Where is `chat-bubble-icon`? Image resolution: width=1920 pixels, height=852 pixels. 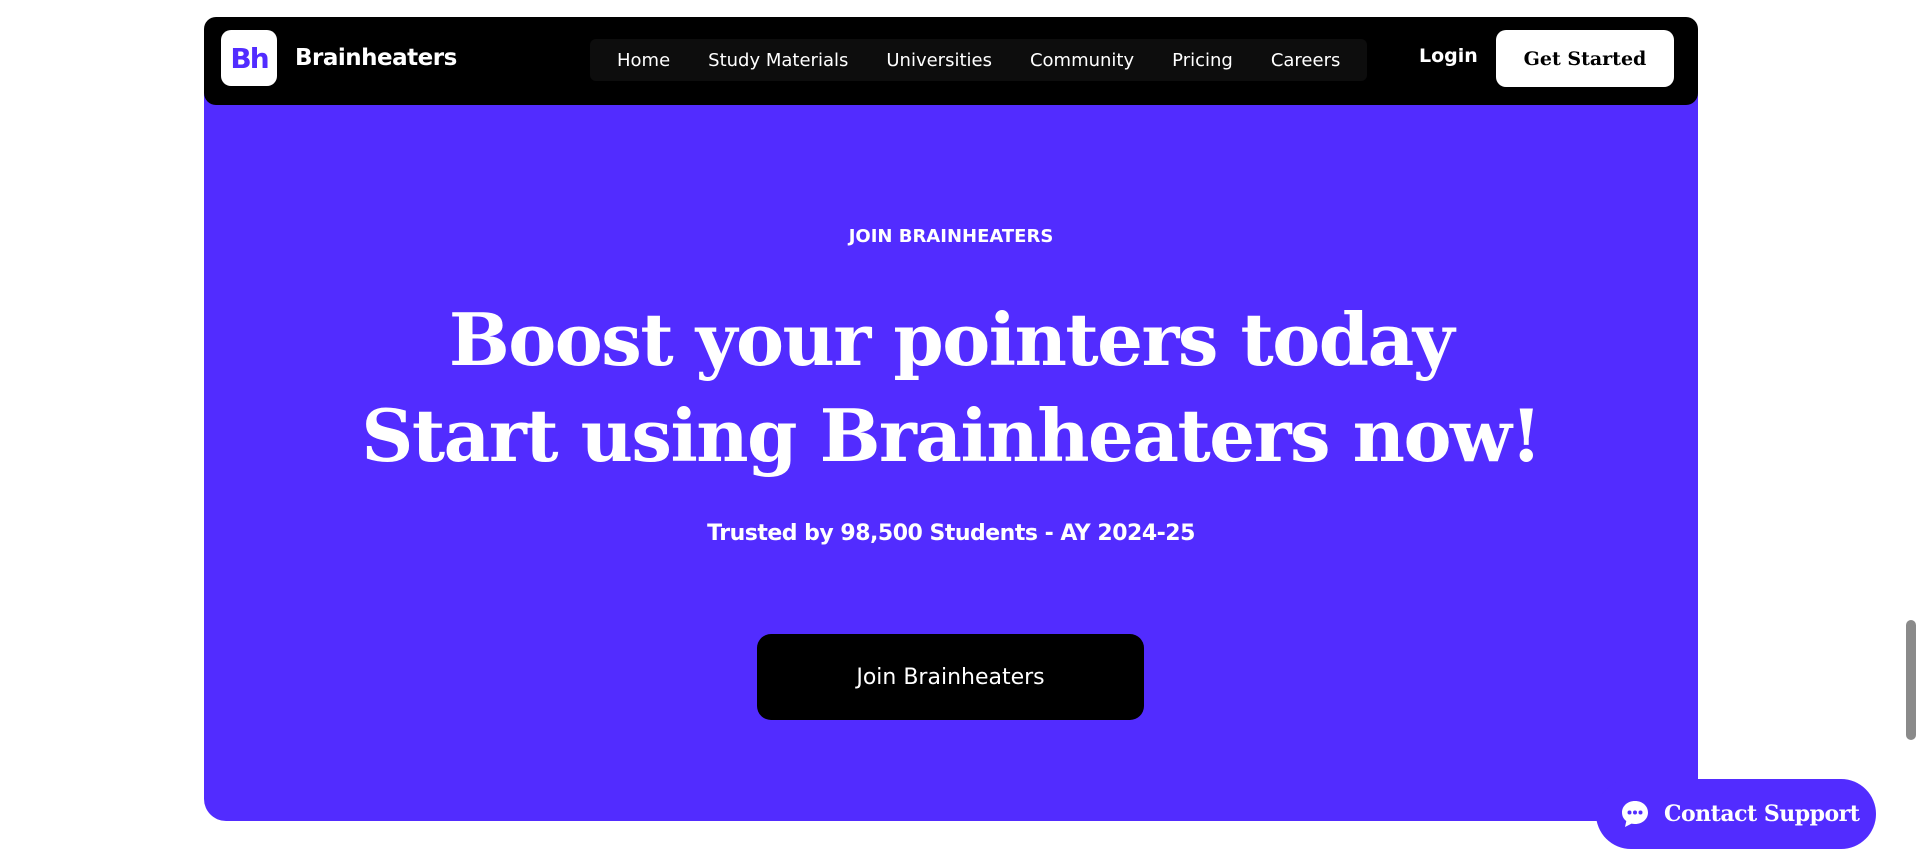 chat-bubble-icon is located at coordinates (1635, 814).